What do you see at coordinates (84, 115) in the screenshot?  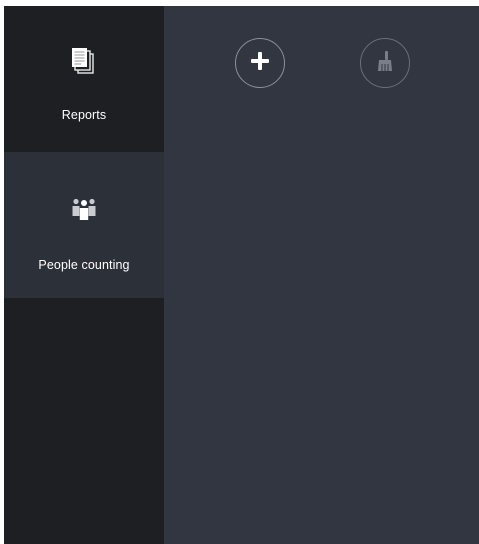 I see `sidebar-item-label: Reports` at bounding box center [84, 115].